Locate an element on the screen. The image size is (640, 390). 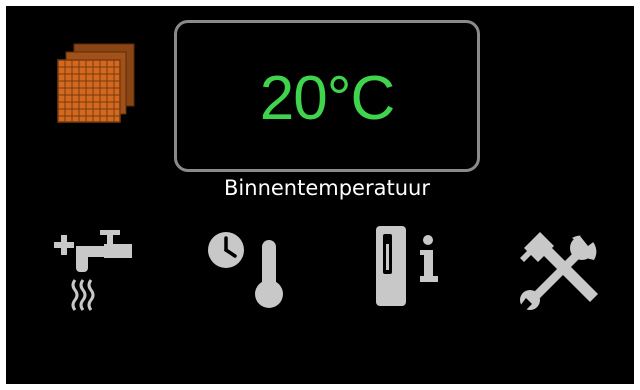
grid-panel-icon is located at coordinates (96, 83).